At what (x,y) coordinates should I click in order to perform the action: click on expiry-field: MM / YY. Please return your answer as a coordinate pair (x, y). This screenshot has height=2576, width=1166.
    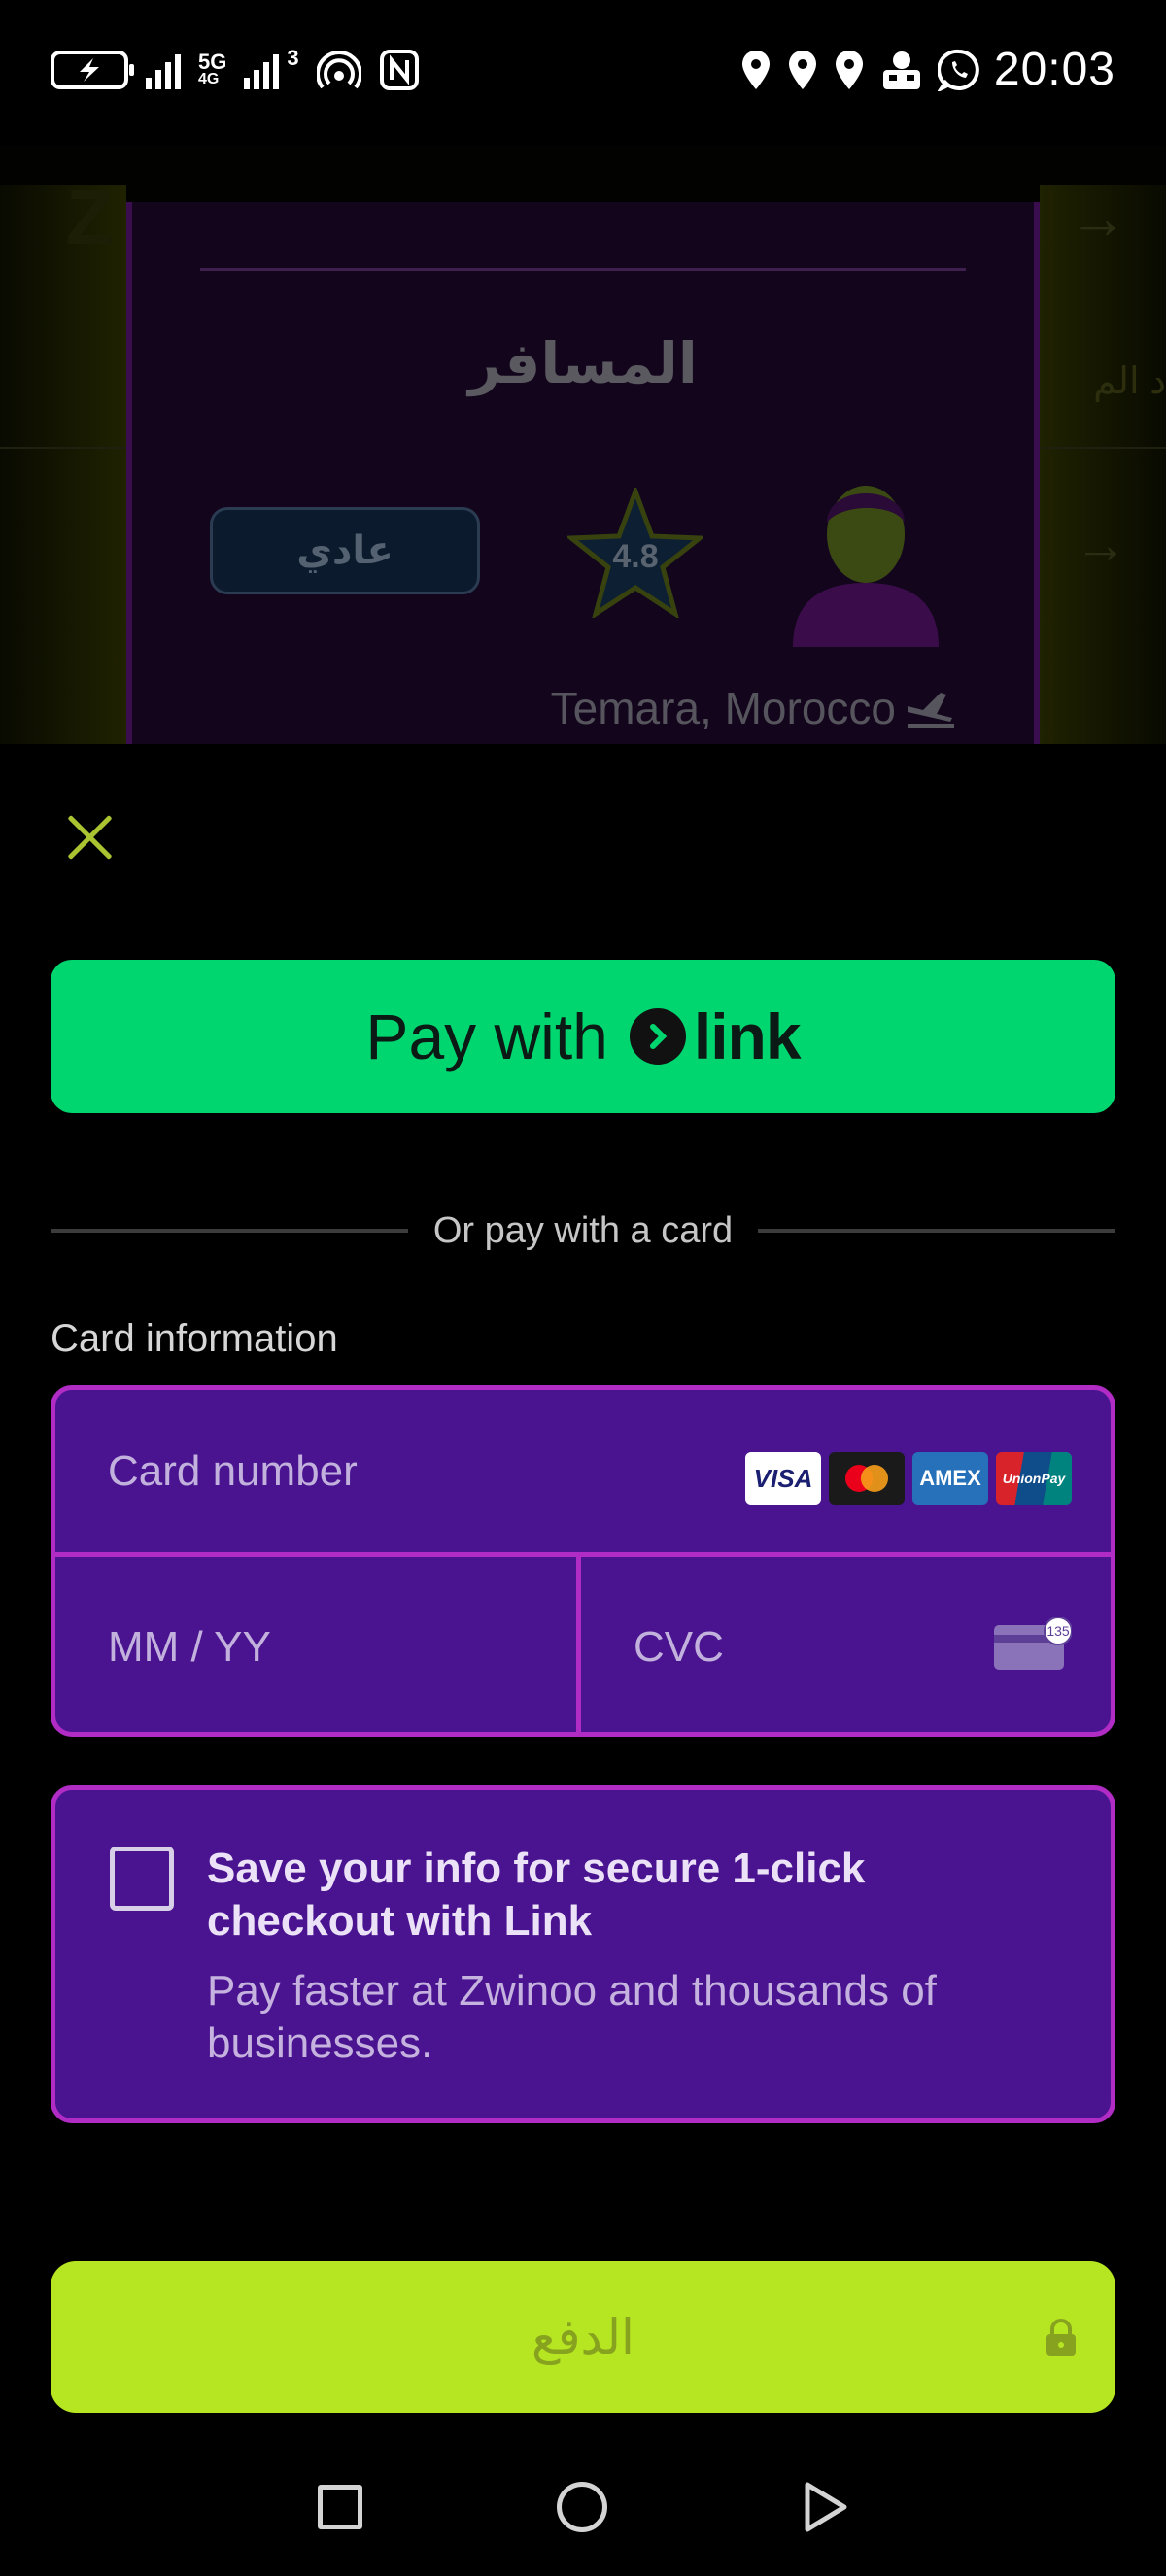
    Looking at the image, I should click on (318, 1644).